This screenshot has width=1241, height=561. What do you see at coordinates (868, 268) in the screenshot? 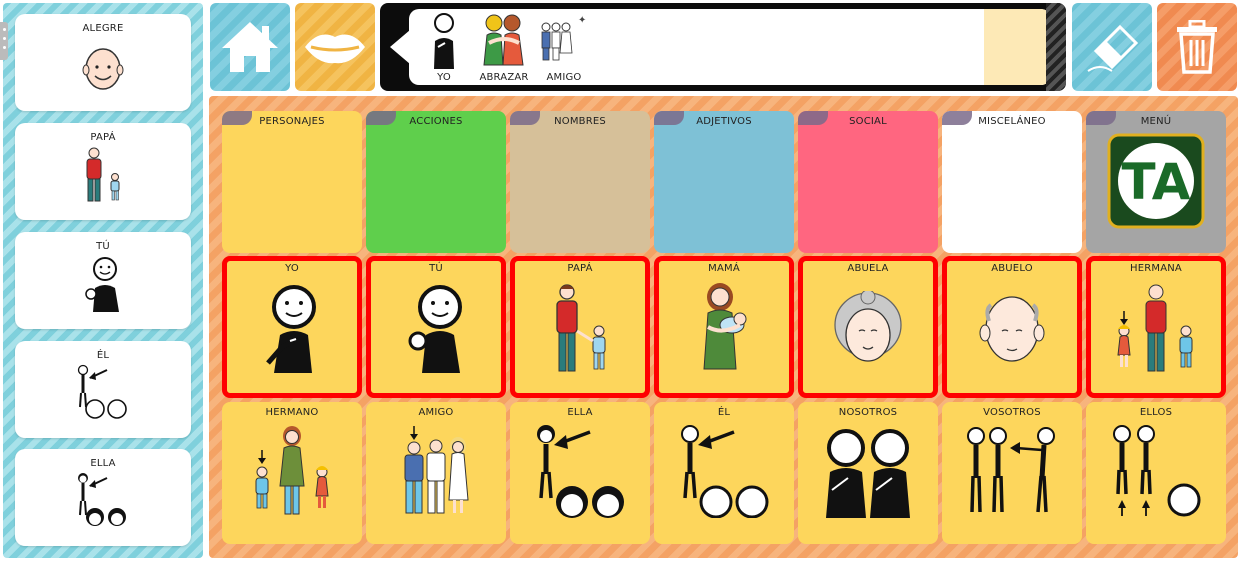
I see `pictogram-label: ABUELA` at bounding box center [868, 268].